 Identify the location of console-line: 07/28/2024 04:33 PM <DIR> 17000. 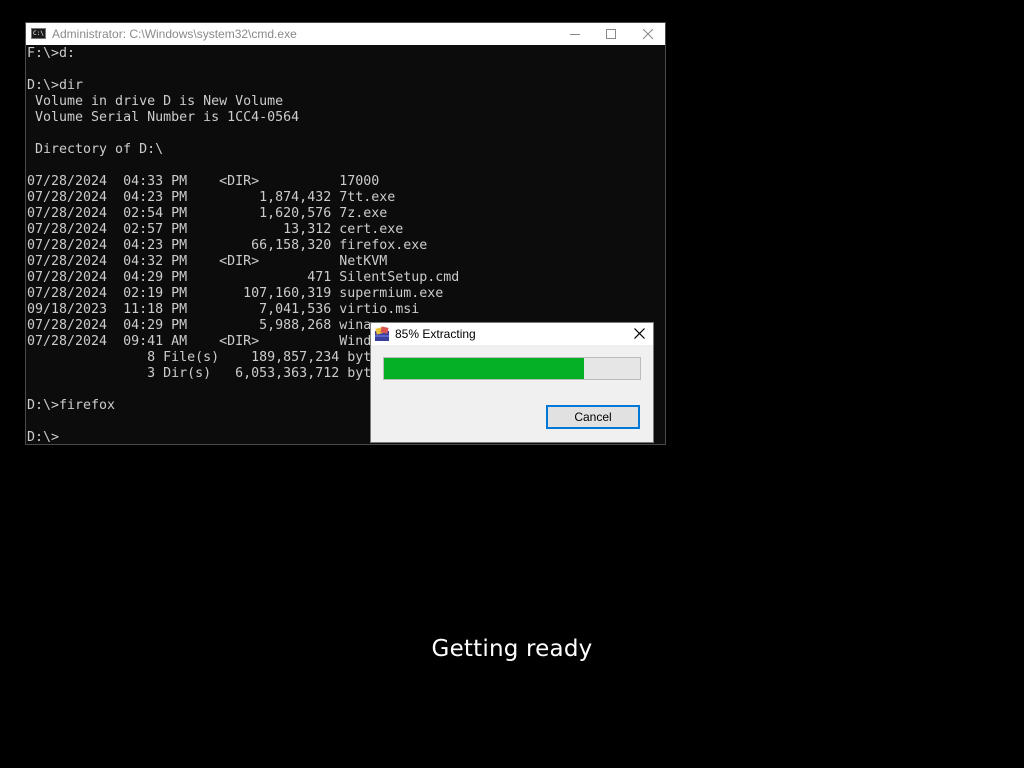
(203, 181).